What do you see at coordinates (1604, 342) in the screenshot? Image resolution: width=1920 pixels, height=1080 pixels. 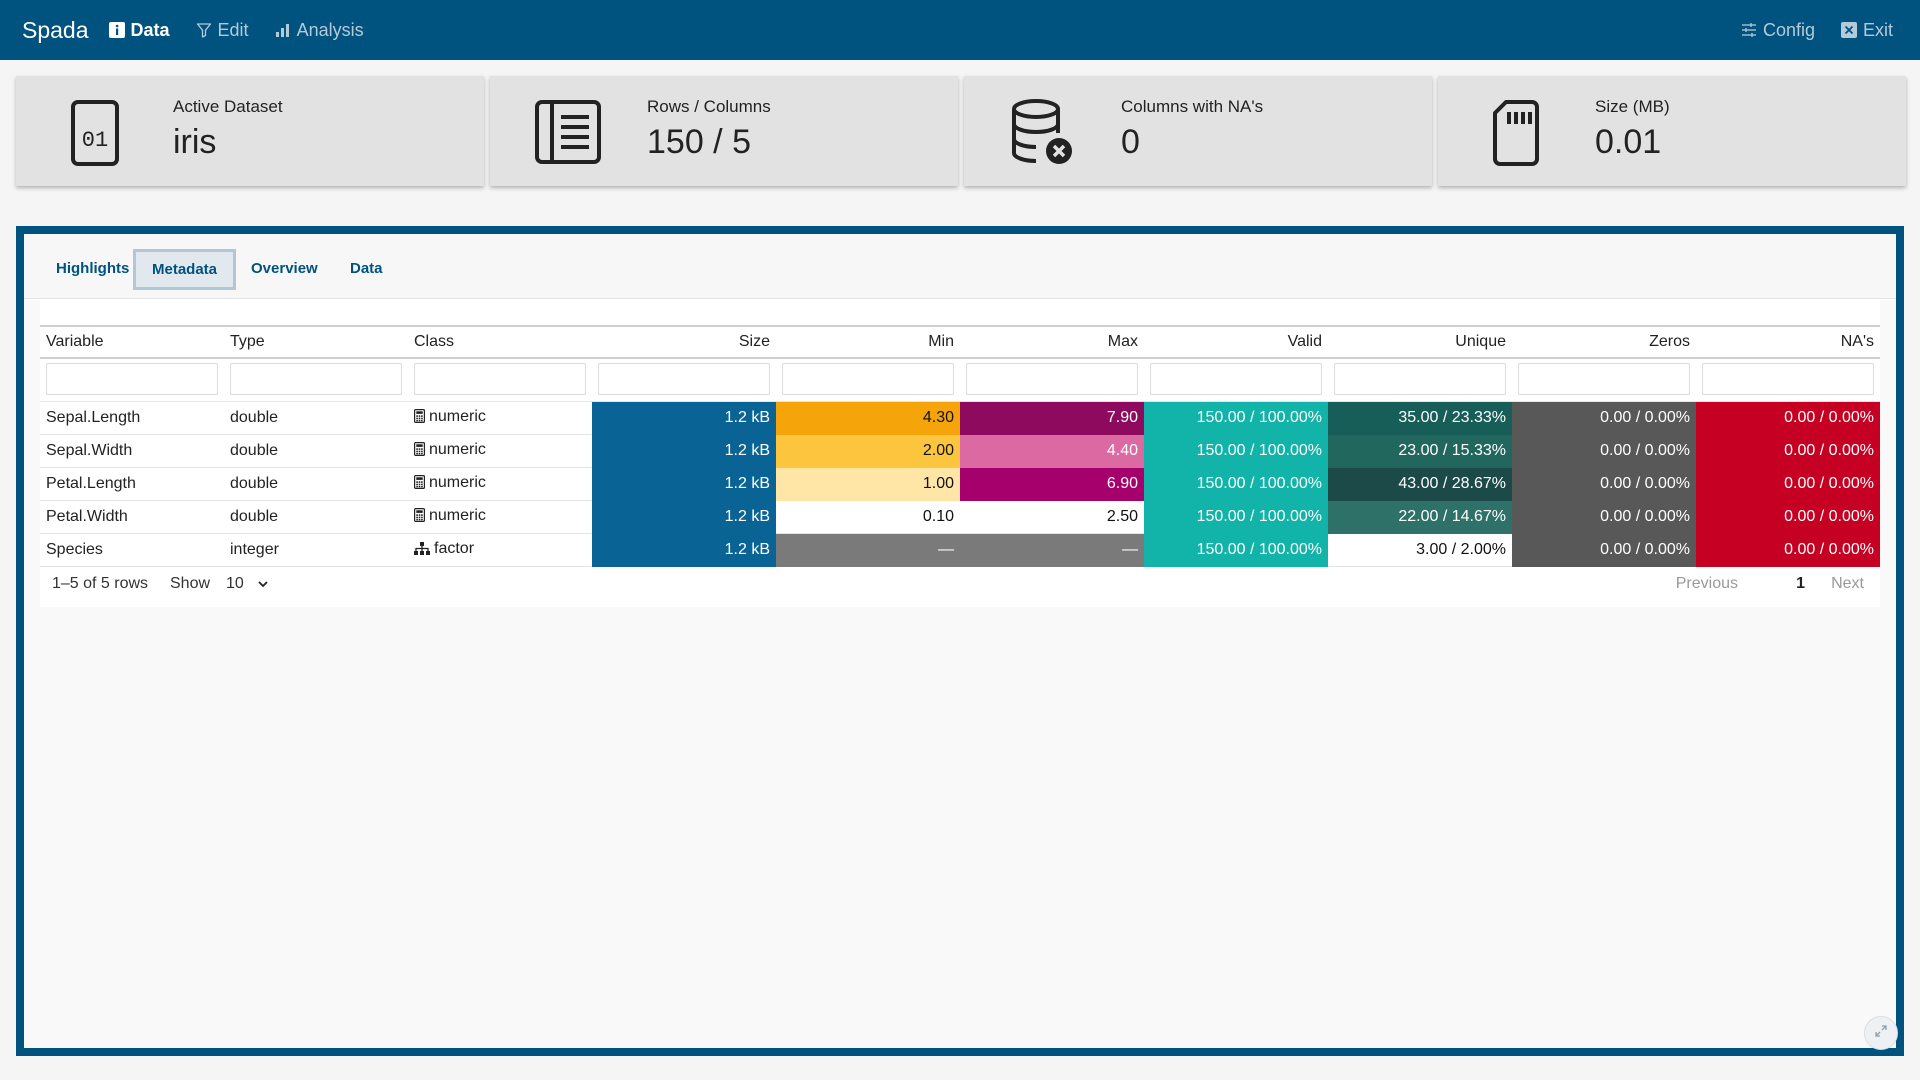 I see `column-header-zeros: Zeros` at bounding box center [1604, 342].